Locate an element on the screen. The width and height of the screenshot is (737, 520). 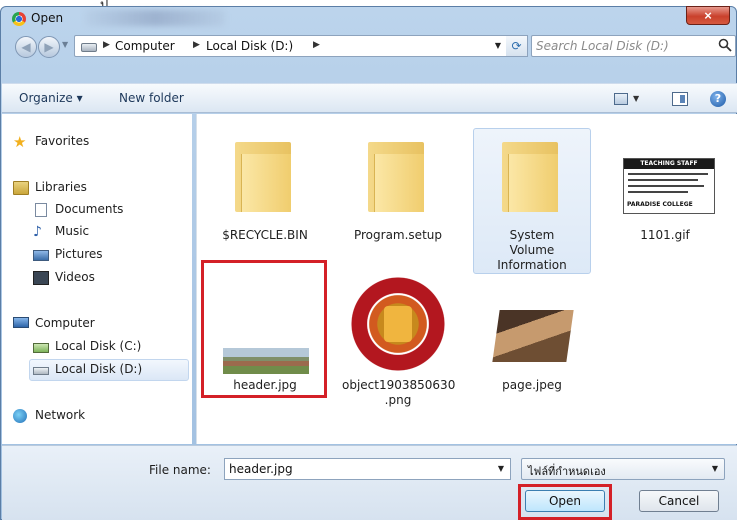
computer-icon is located at coordinates (21, 322).